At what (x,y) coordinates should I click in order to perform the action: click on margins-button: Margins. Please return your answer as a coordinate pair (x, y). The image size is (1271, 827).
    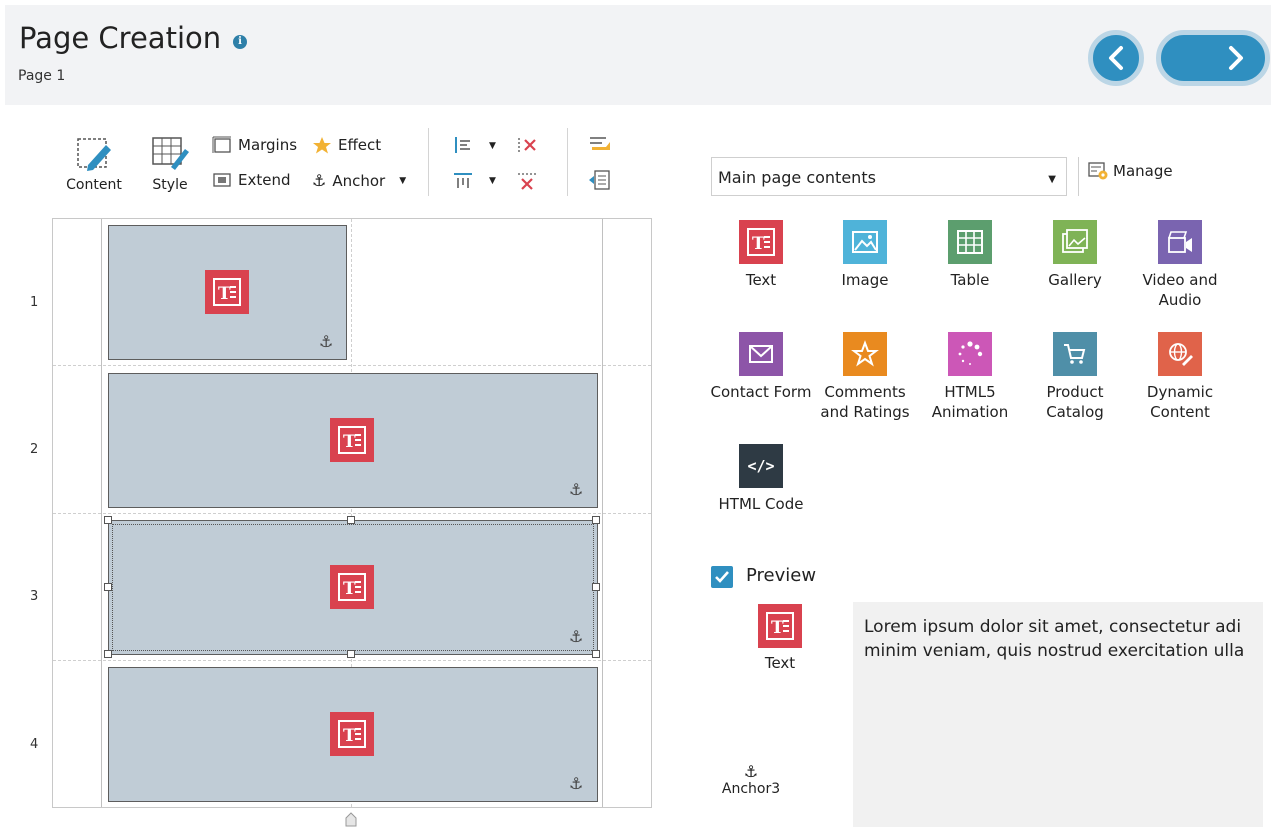
    Looking at the image, I should click on (254, 145).